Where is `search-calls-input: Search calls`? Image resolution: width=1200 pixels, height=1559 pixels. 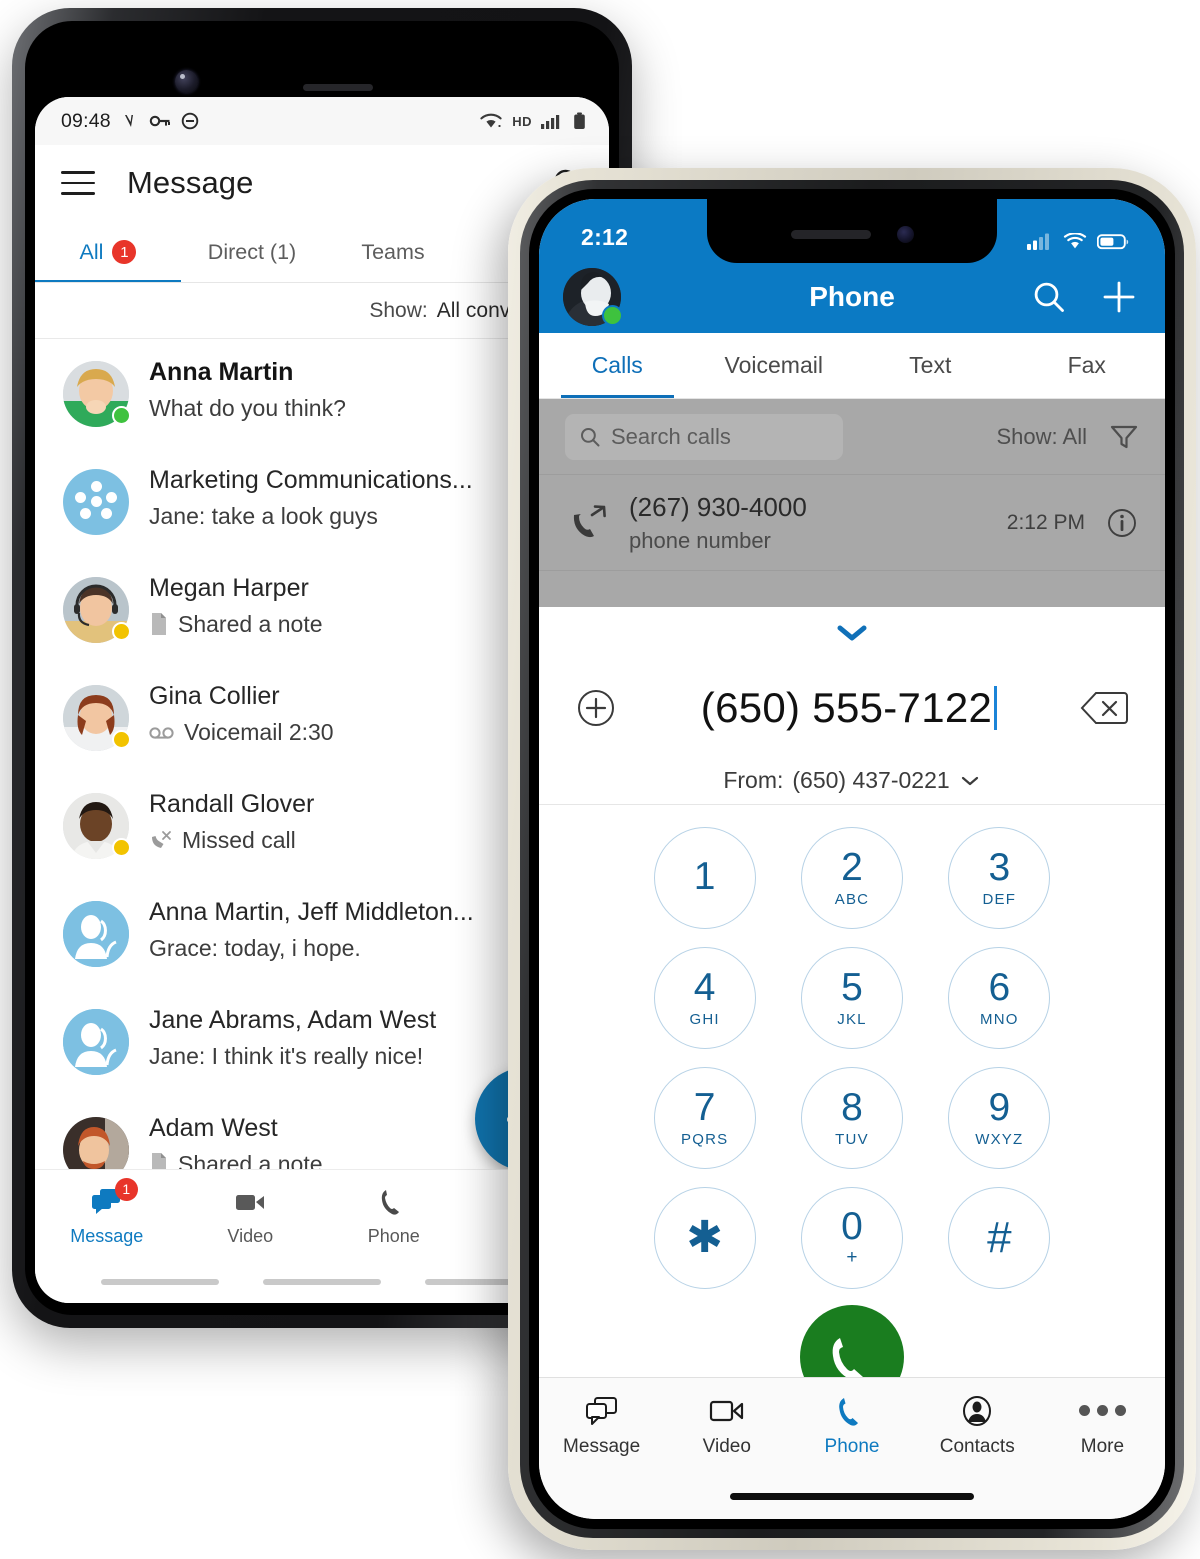 search-calls-input: Search calls is located at coordinates (704, 436).